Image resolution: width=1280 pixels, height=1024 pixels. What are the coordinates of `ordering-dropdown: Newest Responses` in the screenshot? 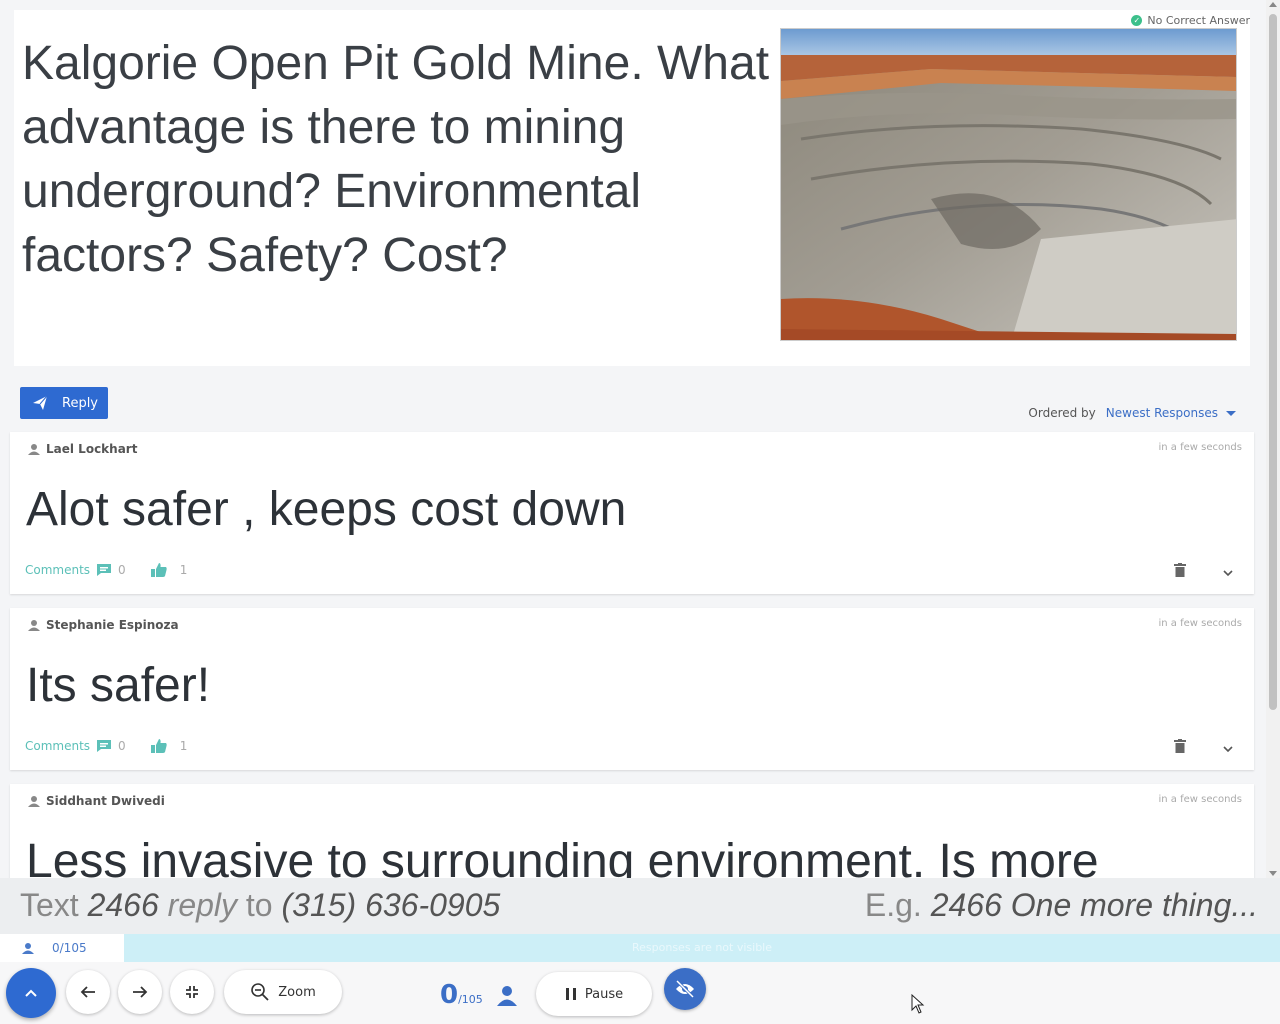 It's located at (1171, 413).